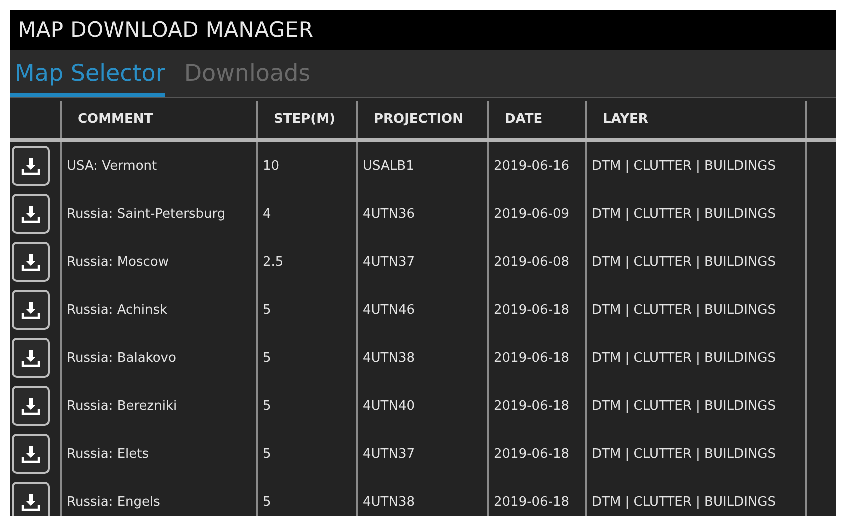  Describe the element at coordinates (389, 310) in the screenshot. I see `table-cell: 4UTN46` at that location.